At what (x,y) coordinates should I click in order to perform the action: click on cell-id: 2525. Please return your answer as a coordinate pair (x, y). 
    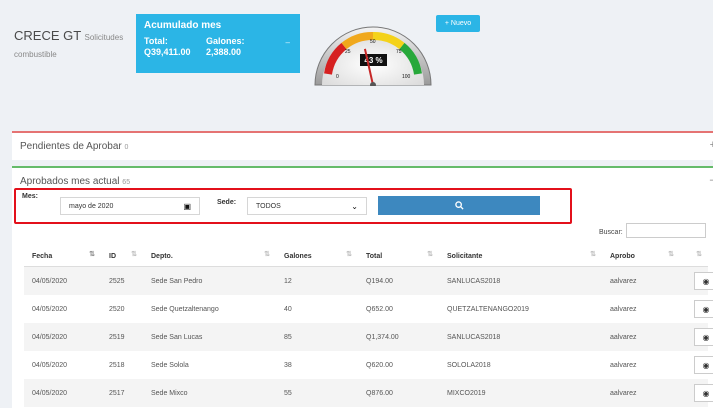
    Looking at the image, I should click on (122, 280).